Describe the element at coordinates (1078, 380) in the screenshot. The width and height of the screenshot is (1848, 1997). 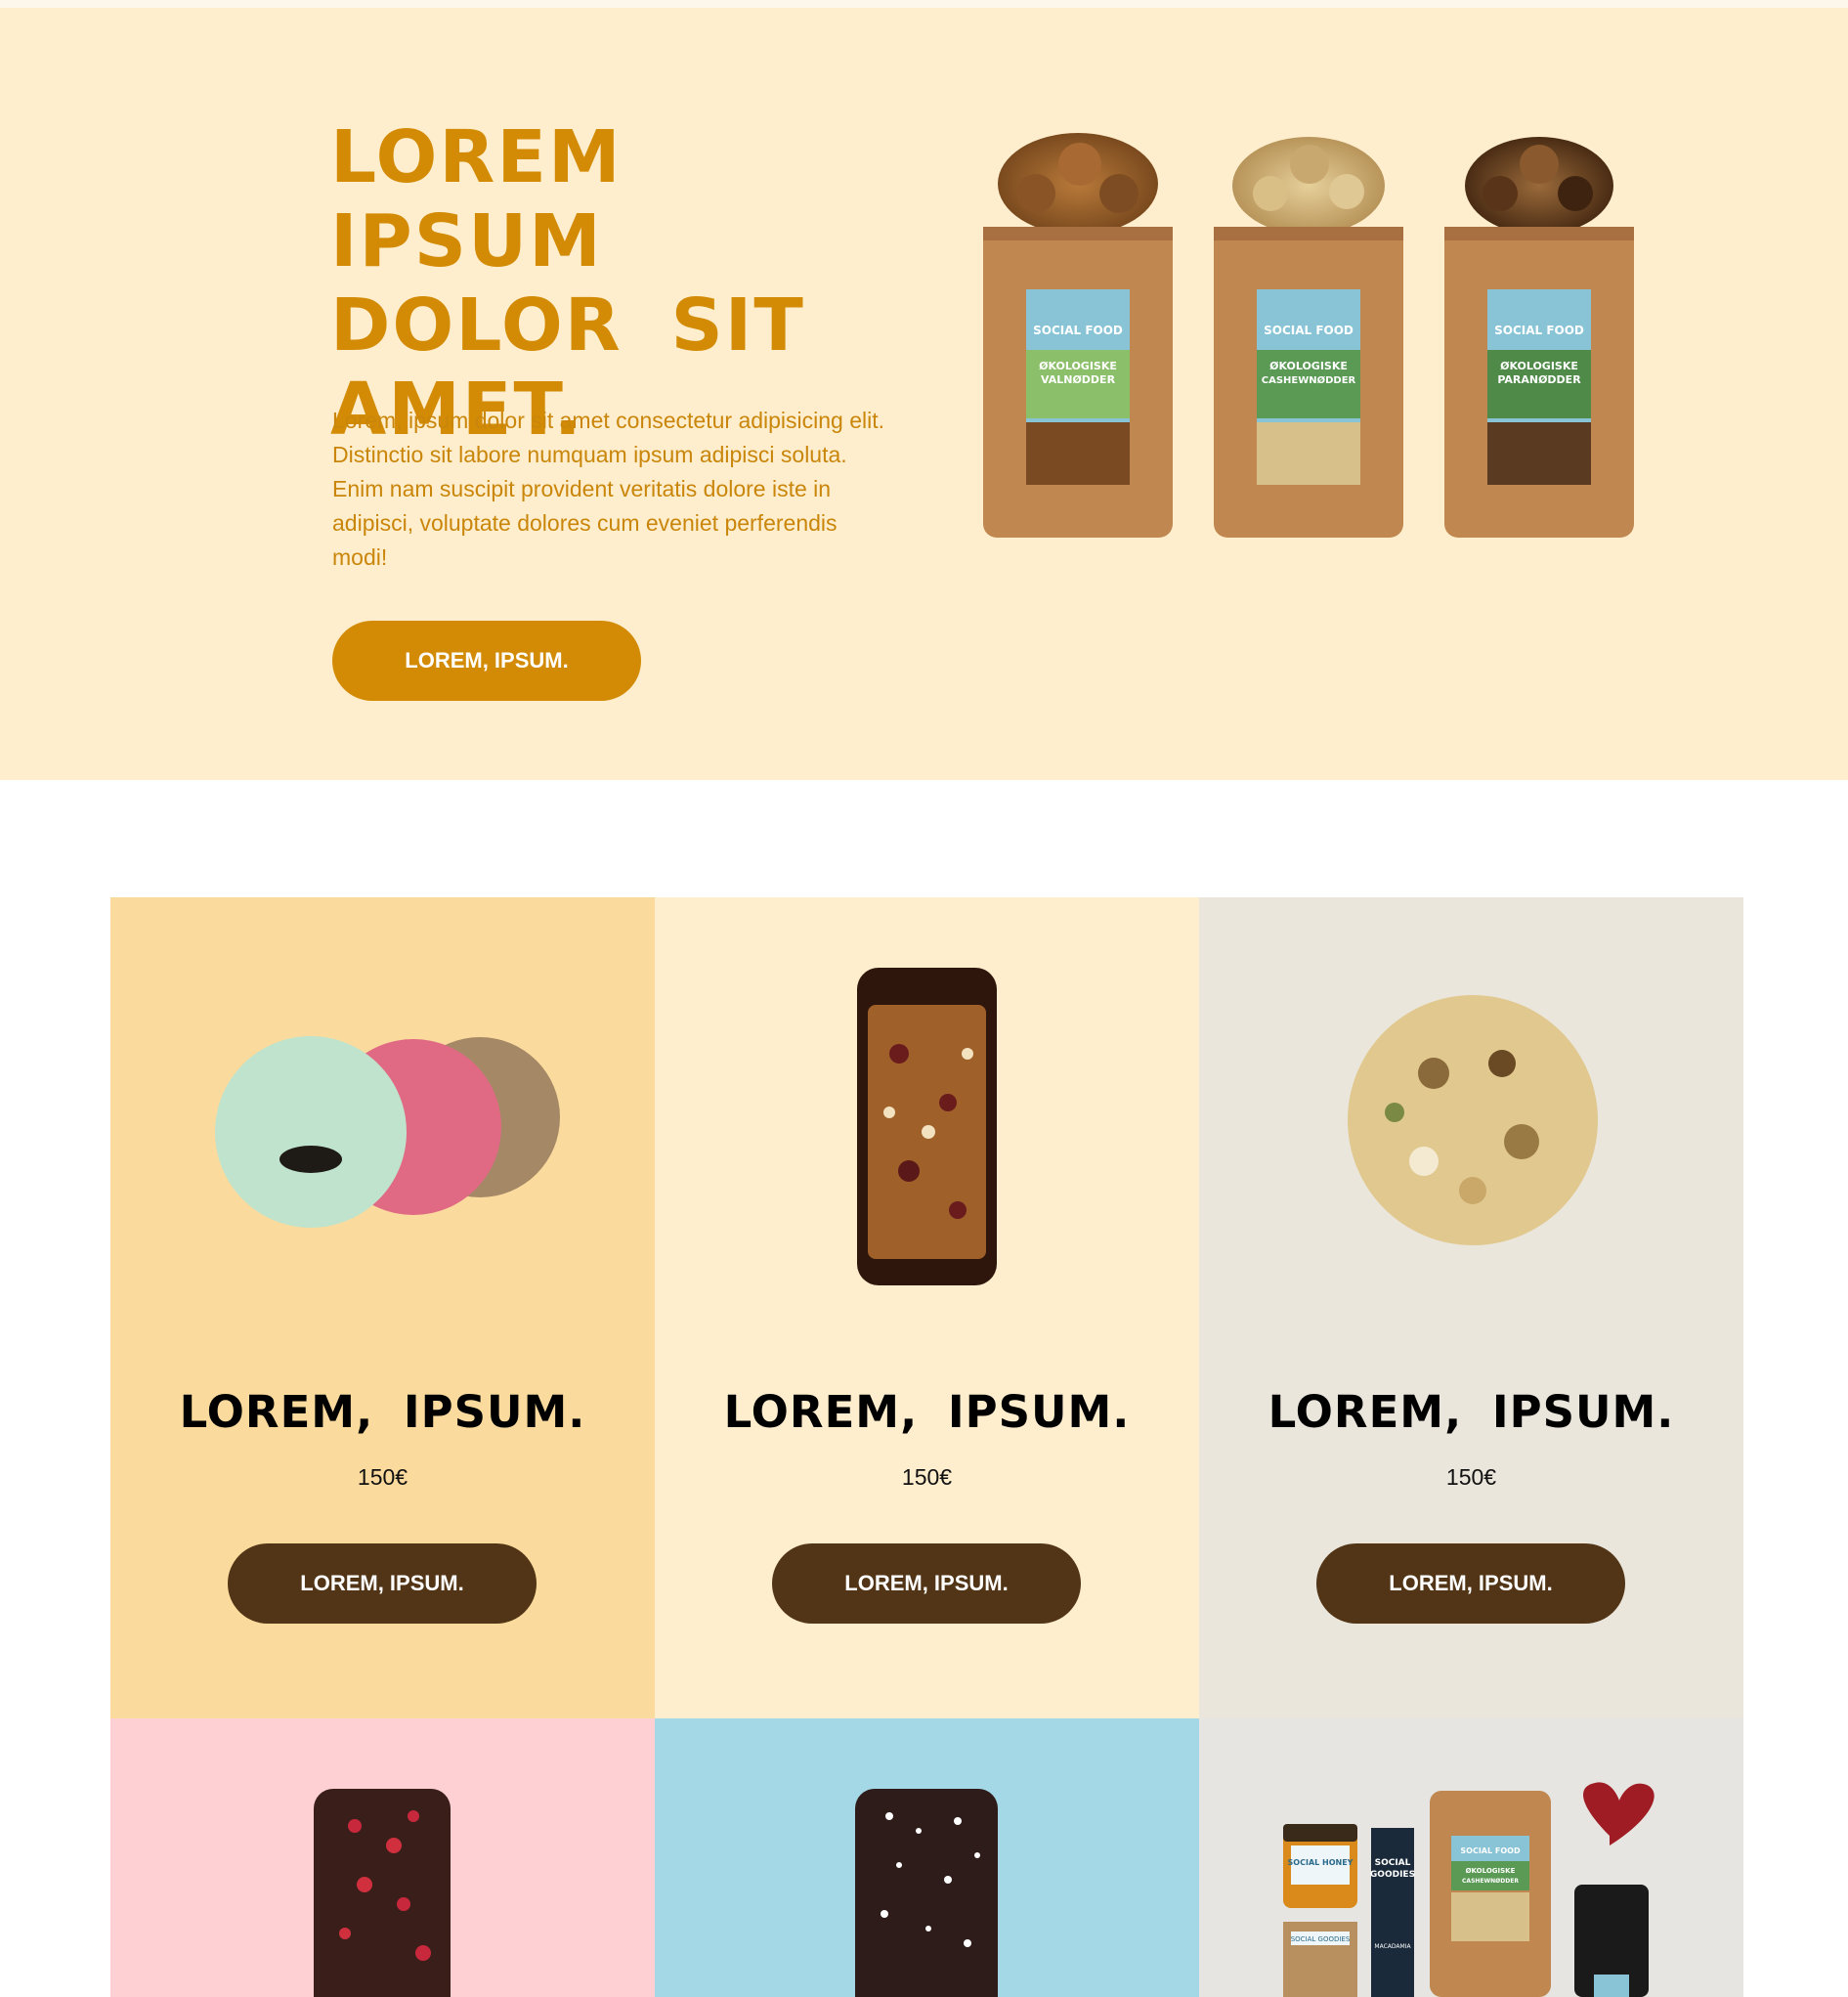
I see `svg-text: VALNØDDER` at that location.